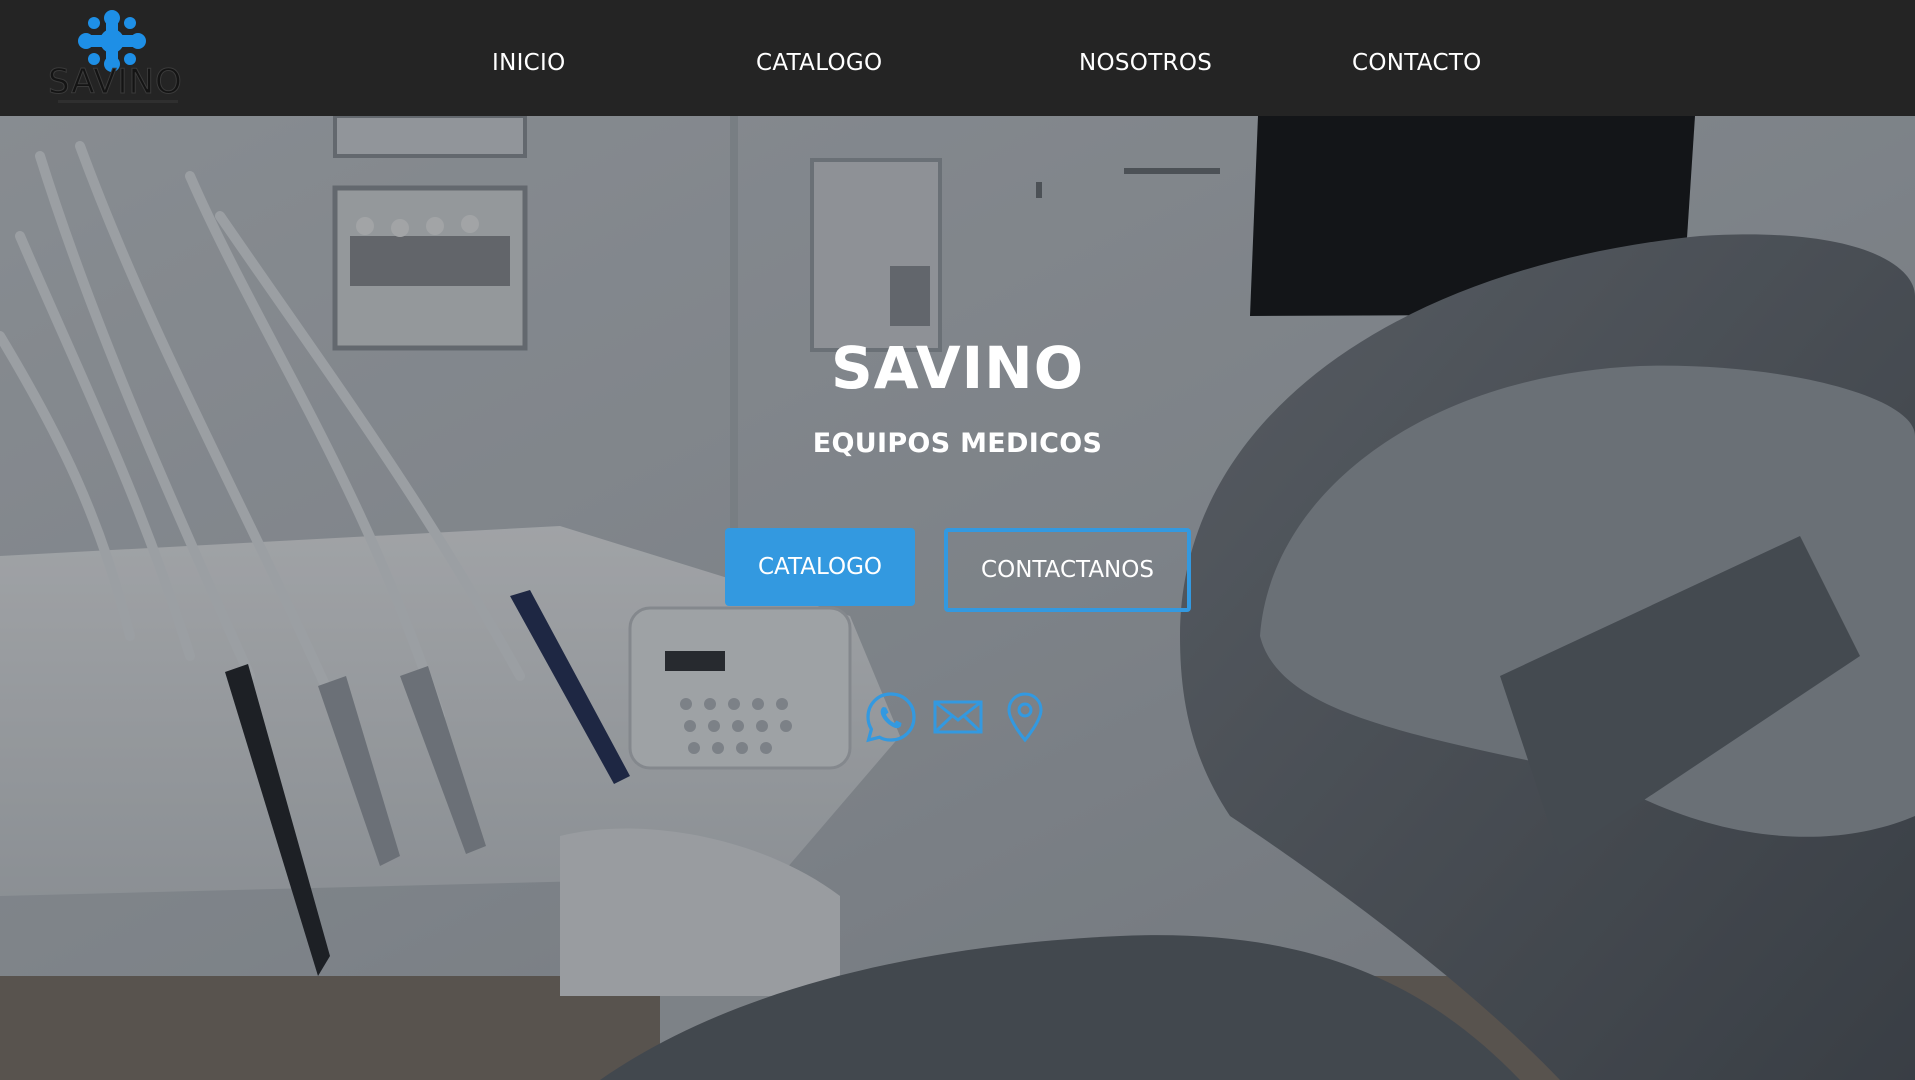  Describe the element at coordinates (118, 101) in the screenshot. I see `logo-tagline-line` at that location.